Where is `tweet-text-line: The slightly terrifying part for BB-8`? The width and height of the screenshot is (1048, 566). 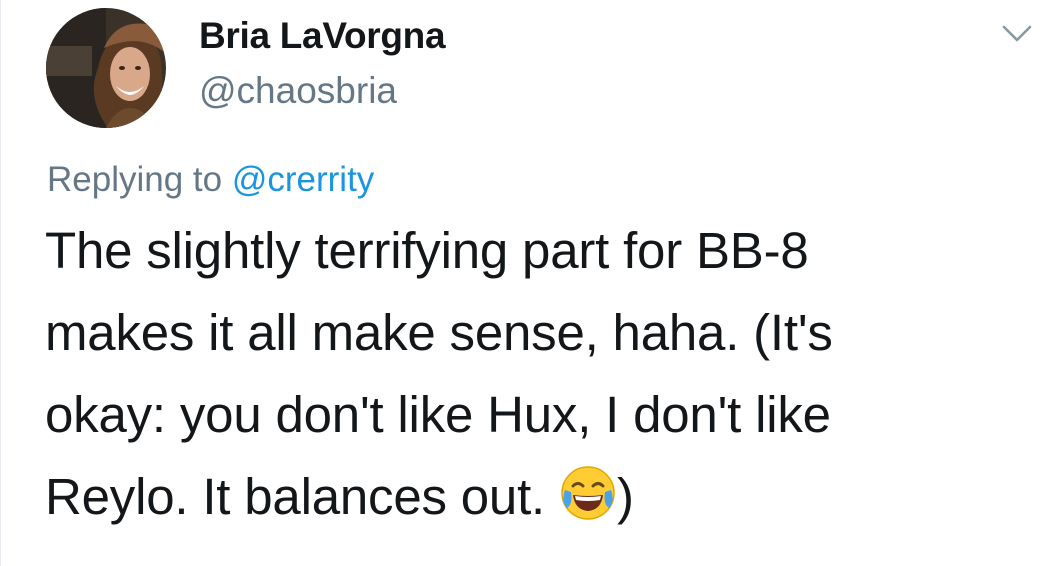
tweet-text-line: The slightly terrifying part for BB-8 is located at coordinates (427, 250).